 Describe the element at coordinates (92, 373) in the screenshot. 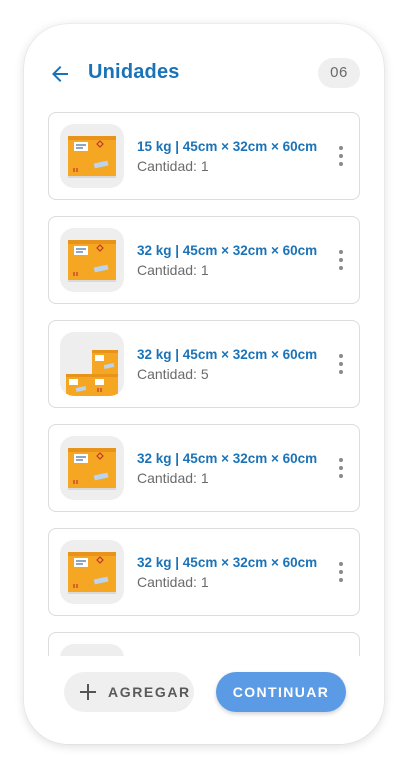

I see `multiple-boxes-icon` at that location.